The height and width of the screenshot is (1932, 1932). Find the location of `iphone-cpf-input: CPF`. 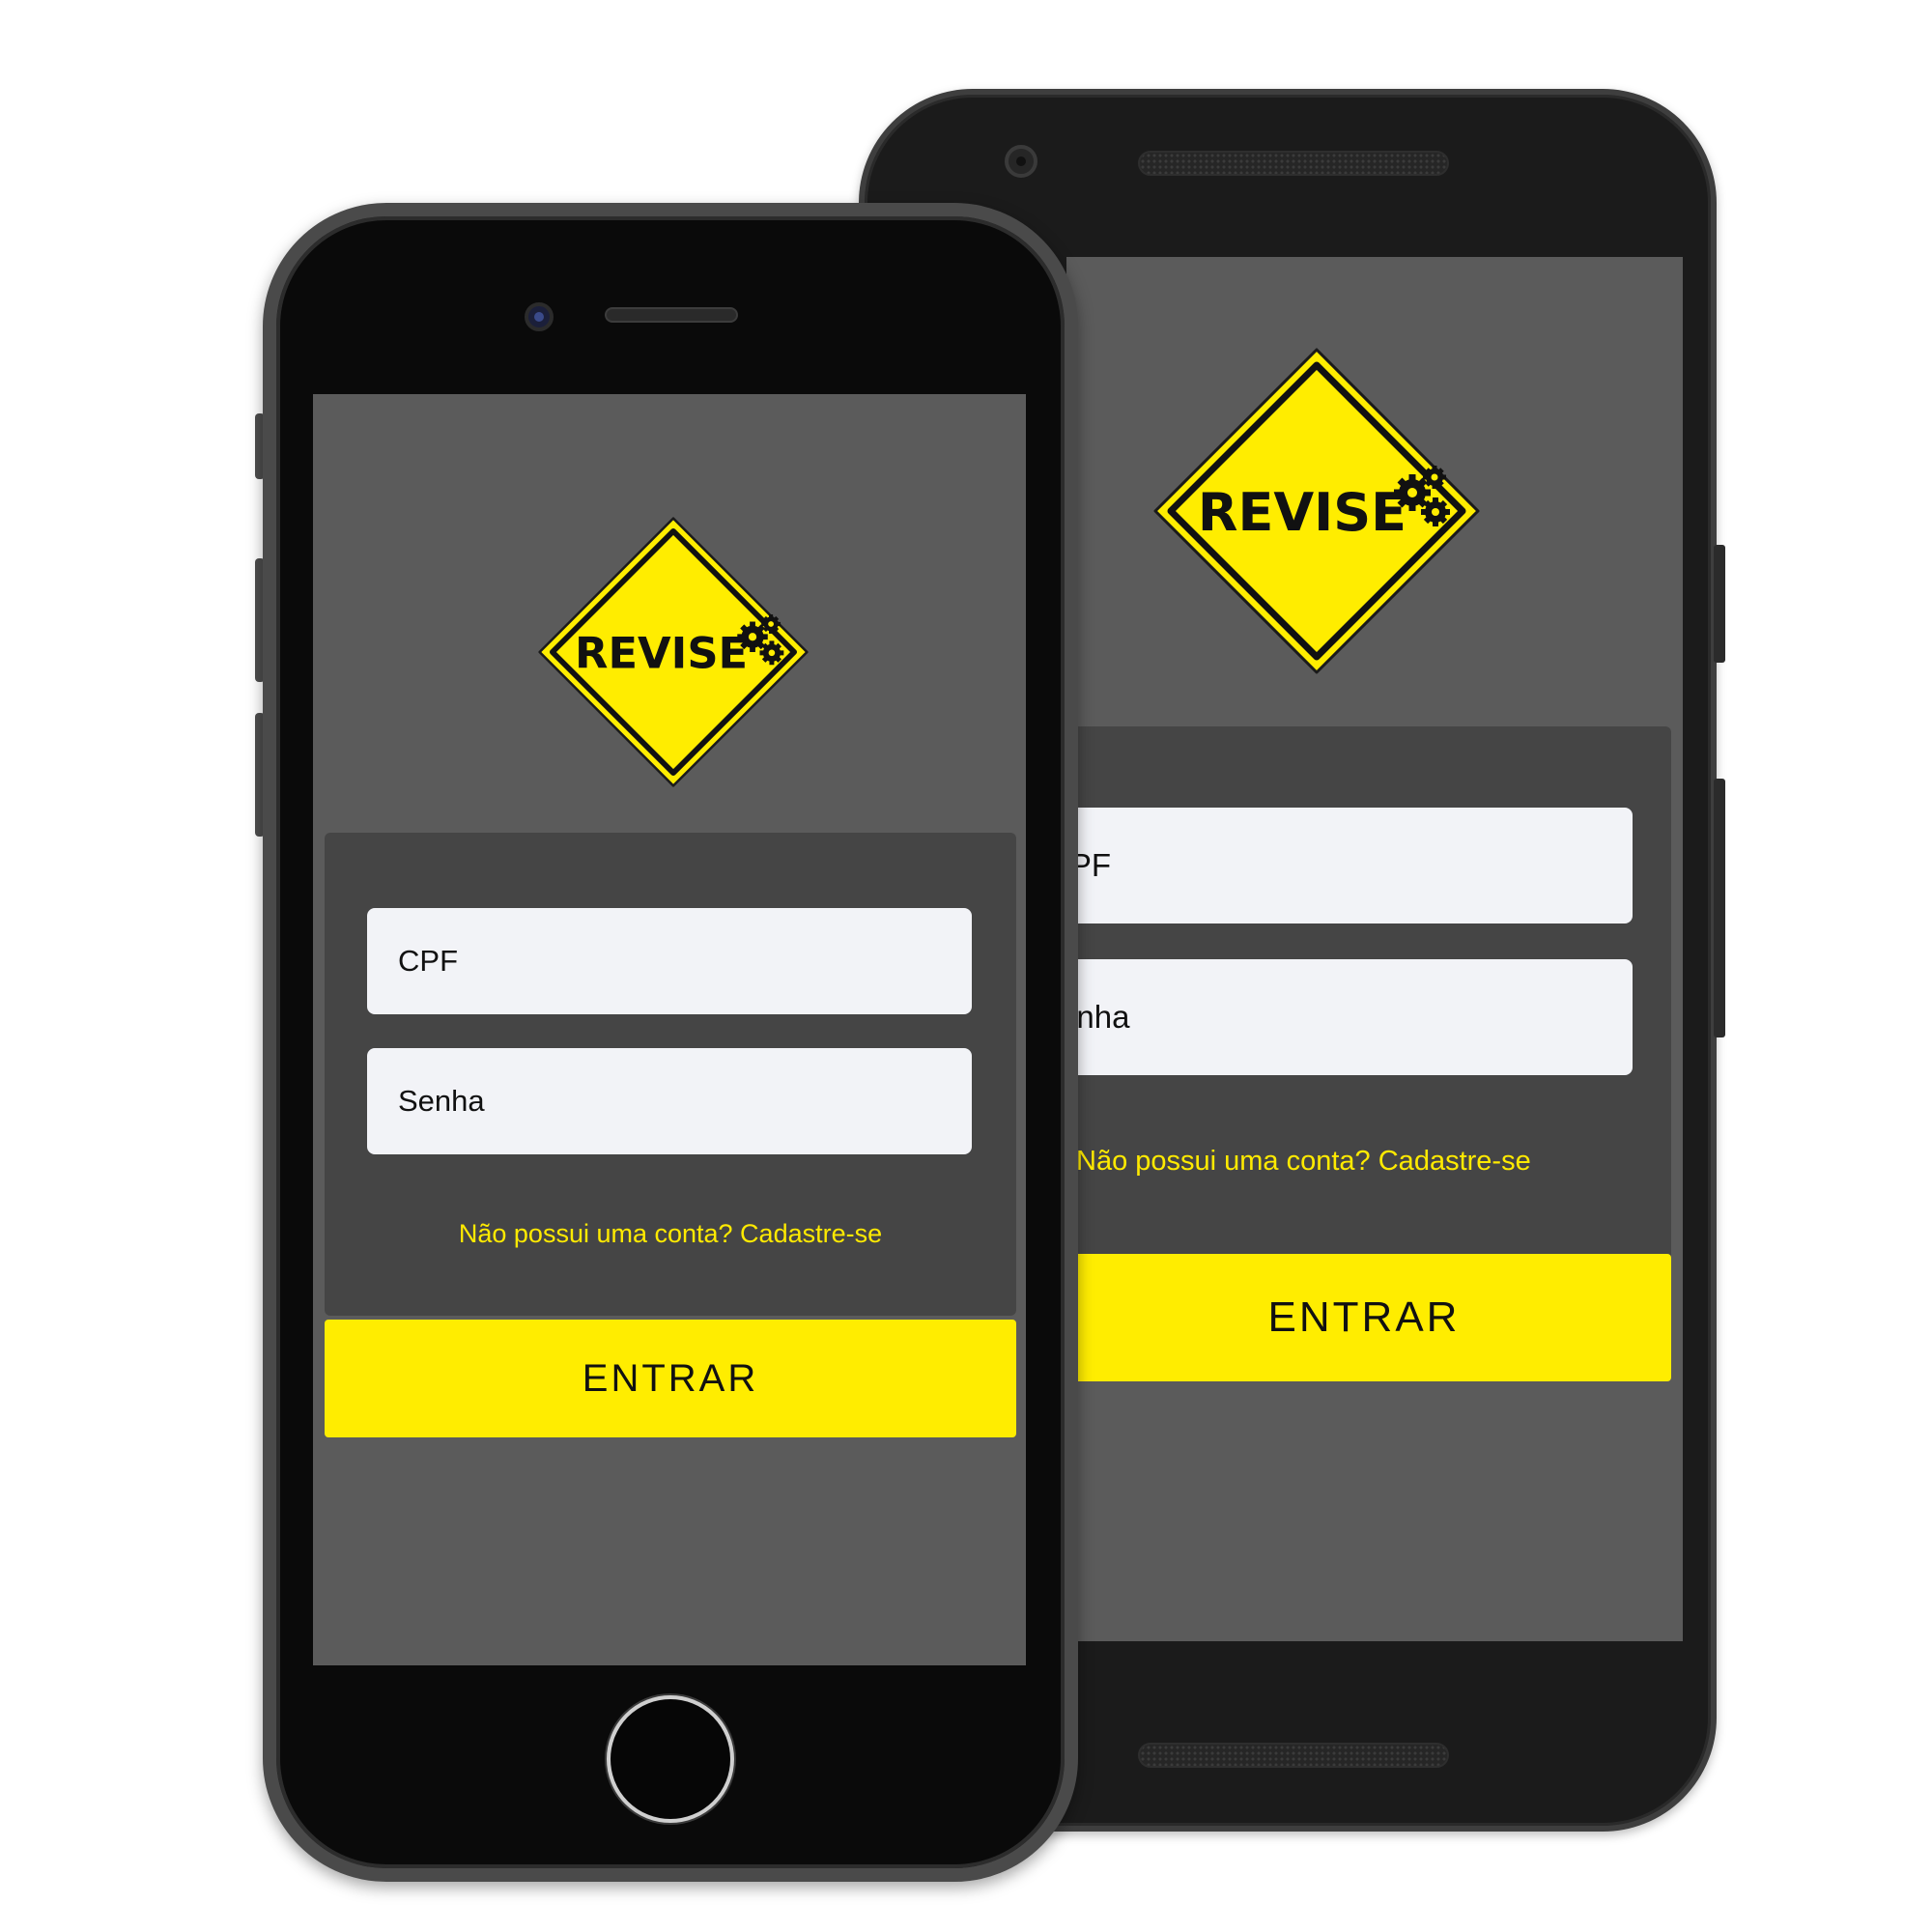

iphone-cpf-input: CPF is located at coordinates (669, 961).